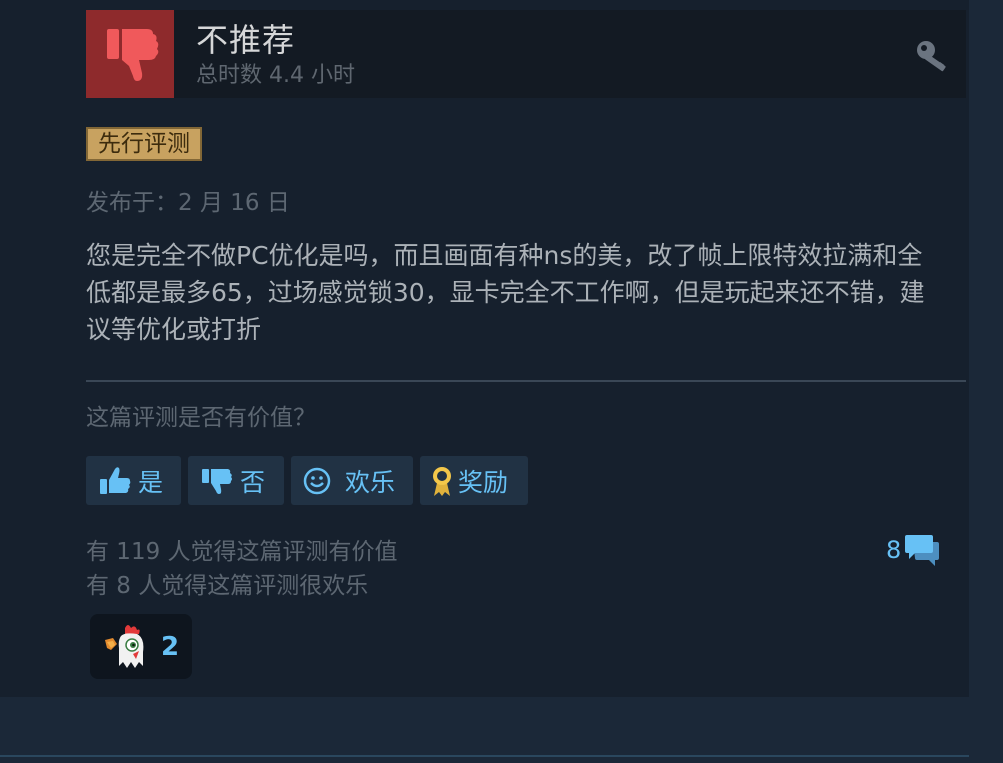 Image resolution: width=1003 pixels, height=763 pixels. What do you see at coordinates (526, 54) in the screenshot?
I see `review-header: 不推荐 总时数 4.4 小时` at bounding box center [526, 54].